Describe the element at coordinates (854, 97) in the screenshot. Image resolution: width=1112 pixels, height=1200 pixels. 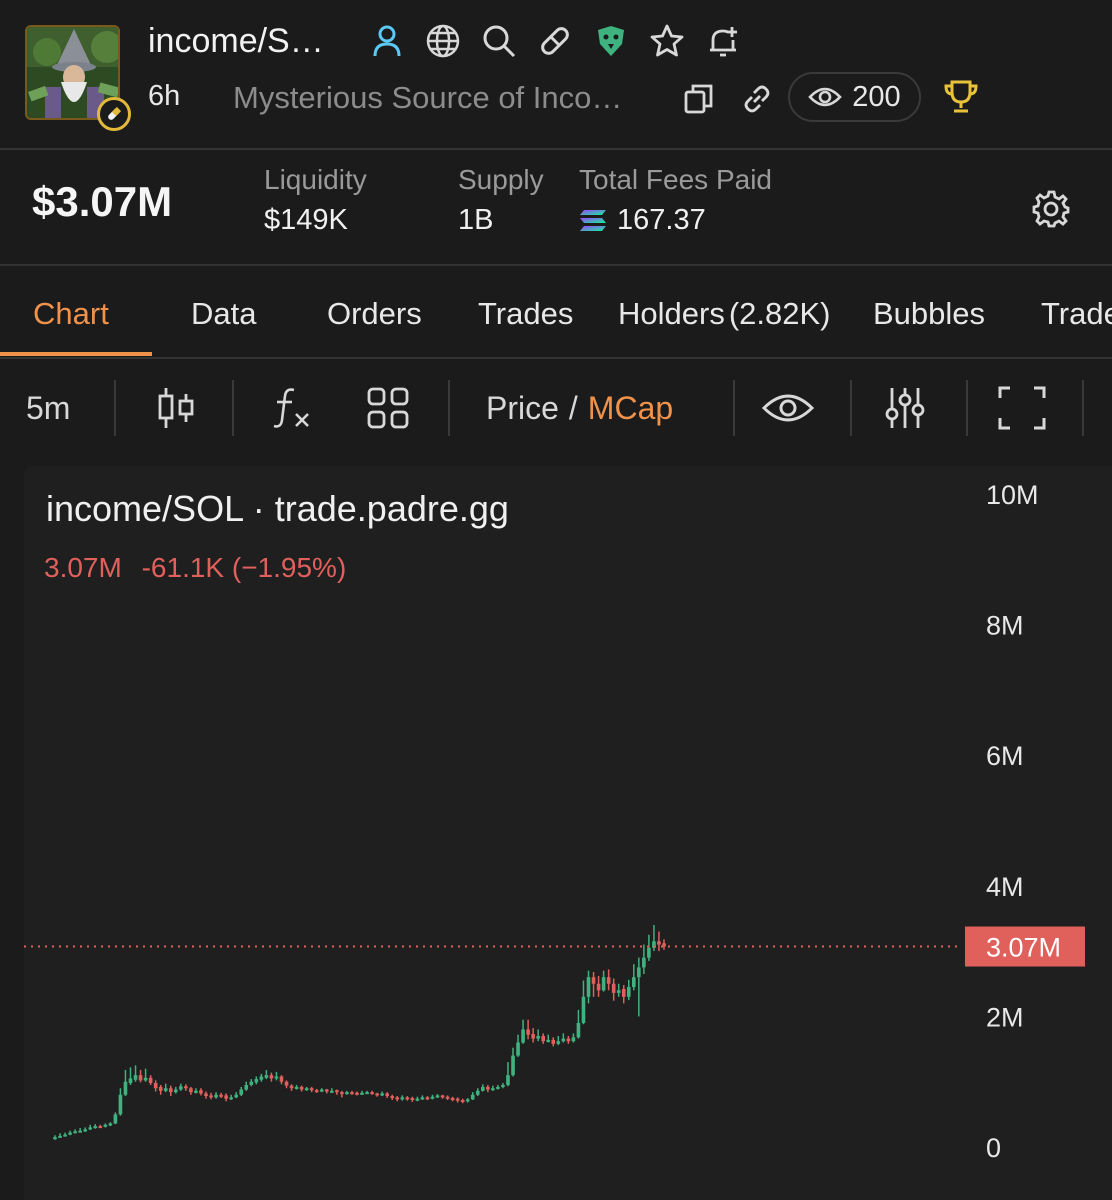
I see `viewers-pill: 200` at that location.